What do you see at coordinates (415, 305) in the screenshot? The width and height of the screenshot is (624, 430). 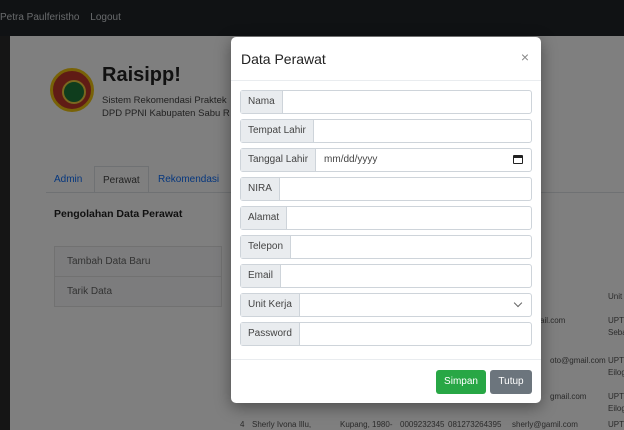 I see `unit-kerja-select` at bounding box center [415, 305].